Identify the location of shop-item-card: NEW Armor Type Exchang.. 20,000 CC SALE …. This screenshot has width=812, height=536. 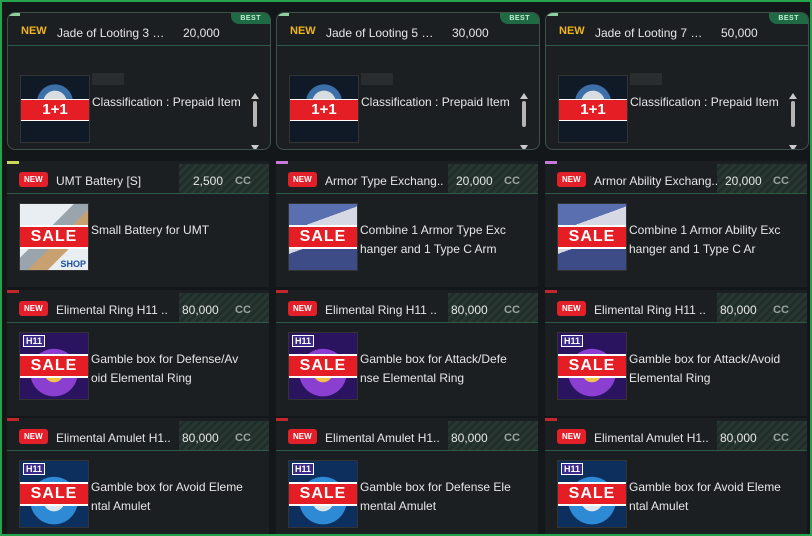
(407, 224).